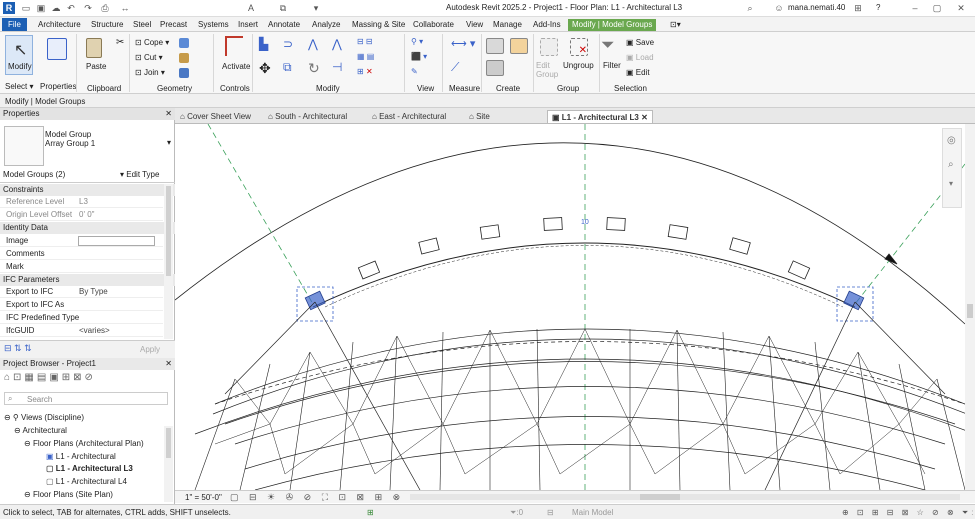 The width and height of the screenshot is (975, 519). Describe the element at coordinates (951, 140) in the screenshot. I see `steering-wheel-icon: ◎` at that location.